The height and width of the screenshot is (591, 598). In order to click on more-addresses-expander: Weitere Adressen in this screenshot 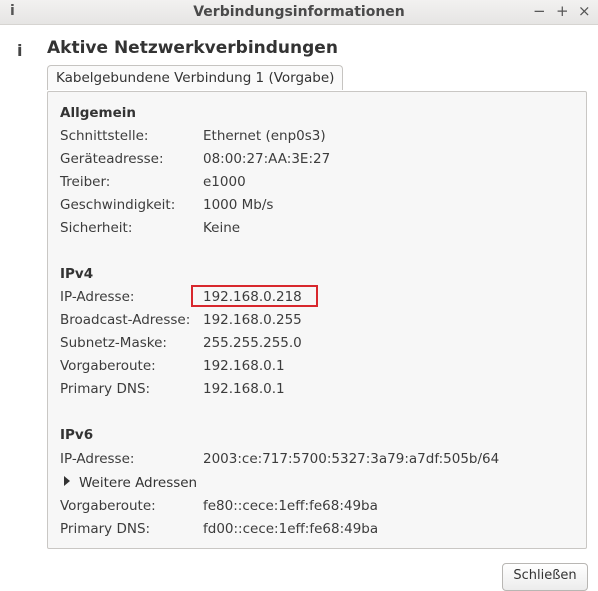, I will do `click(130, 483)`.